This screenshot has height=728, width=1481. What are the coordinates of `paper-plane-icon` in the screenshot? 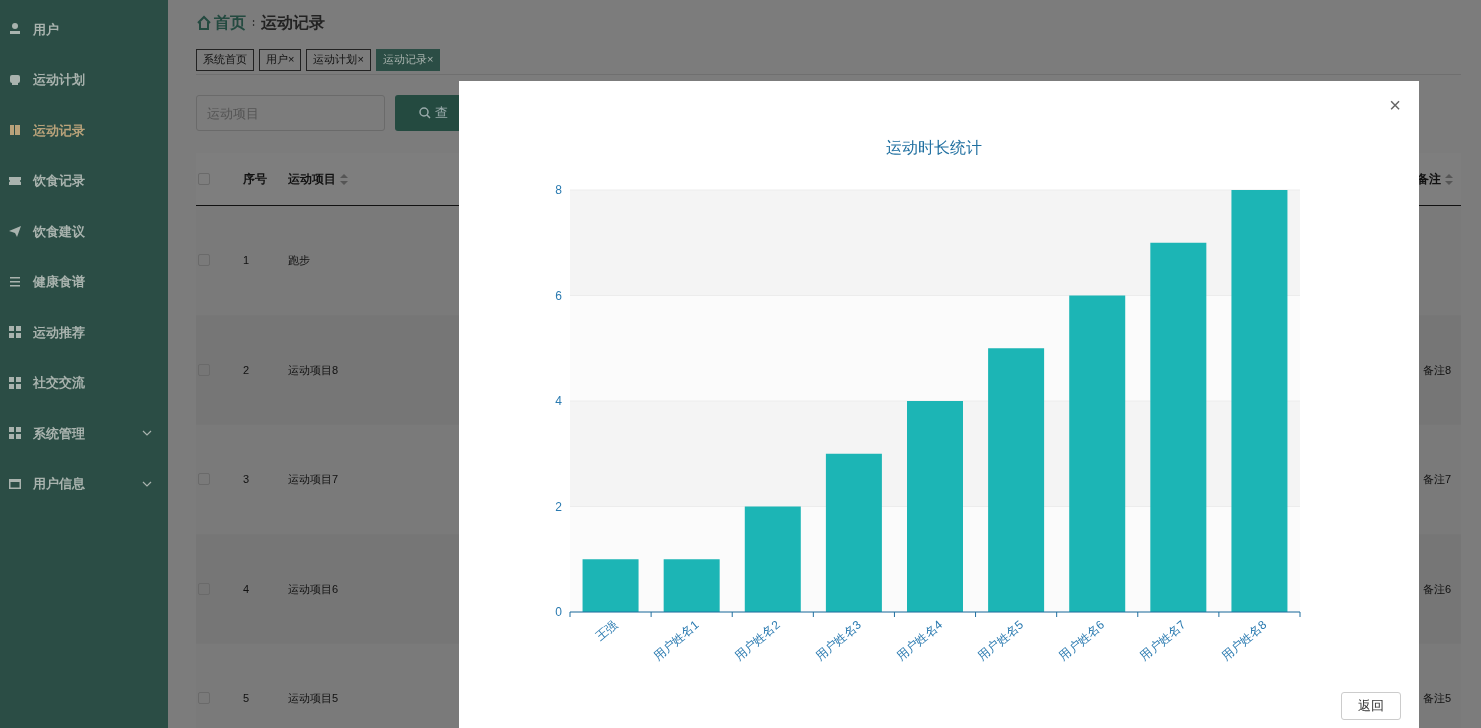 It's located at (15, 231).